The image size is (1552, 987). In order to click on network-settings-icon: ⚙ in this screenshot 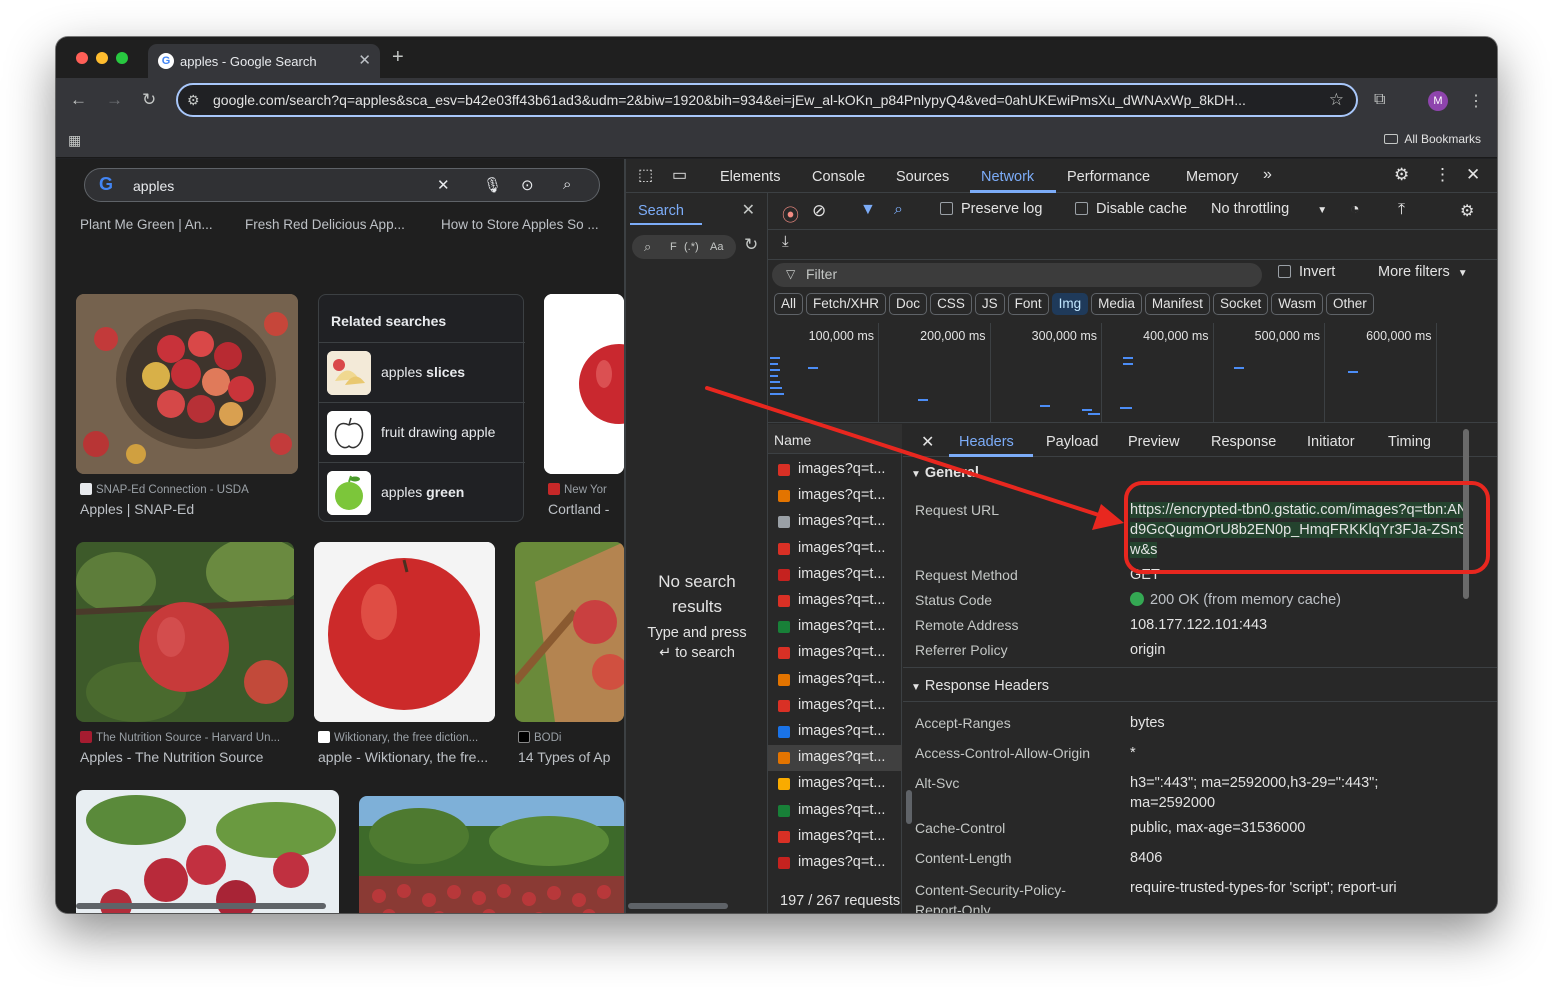, I will do `click(1467, 211)`.